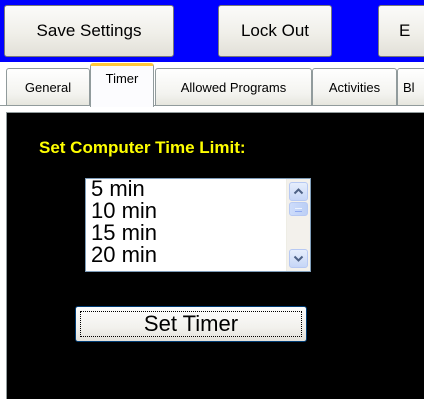  What do you see at coordinates (354, 86) in the screenshot?
I see `tab-activities: Activities` at bounding box center [354, 86].